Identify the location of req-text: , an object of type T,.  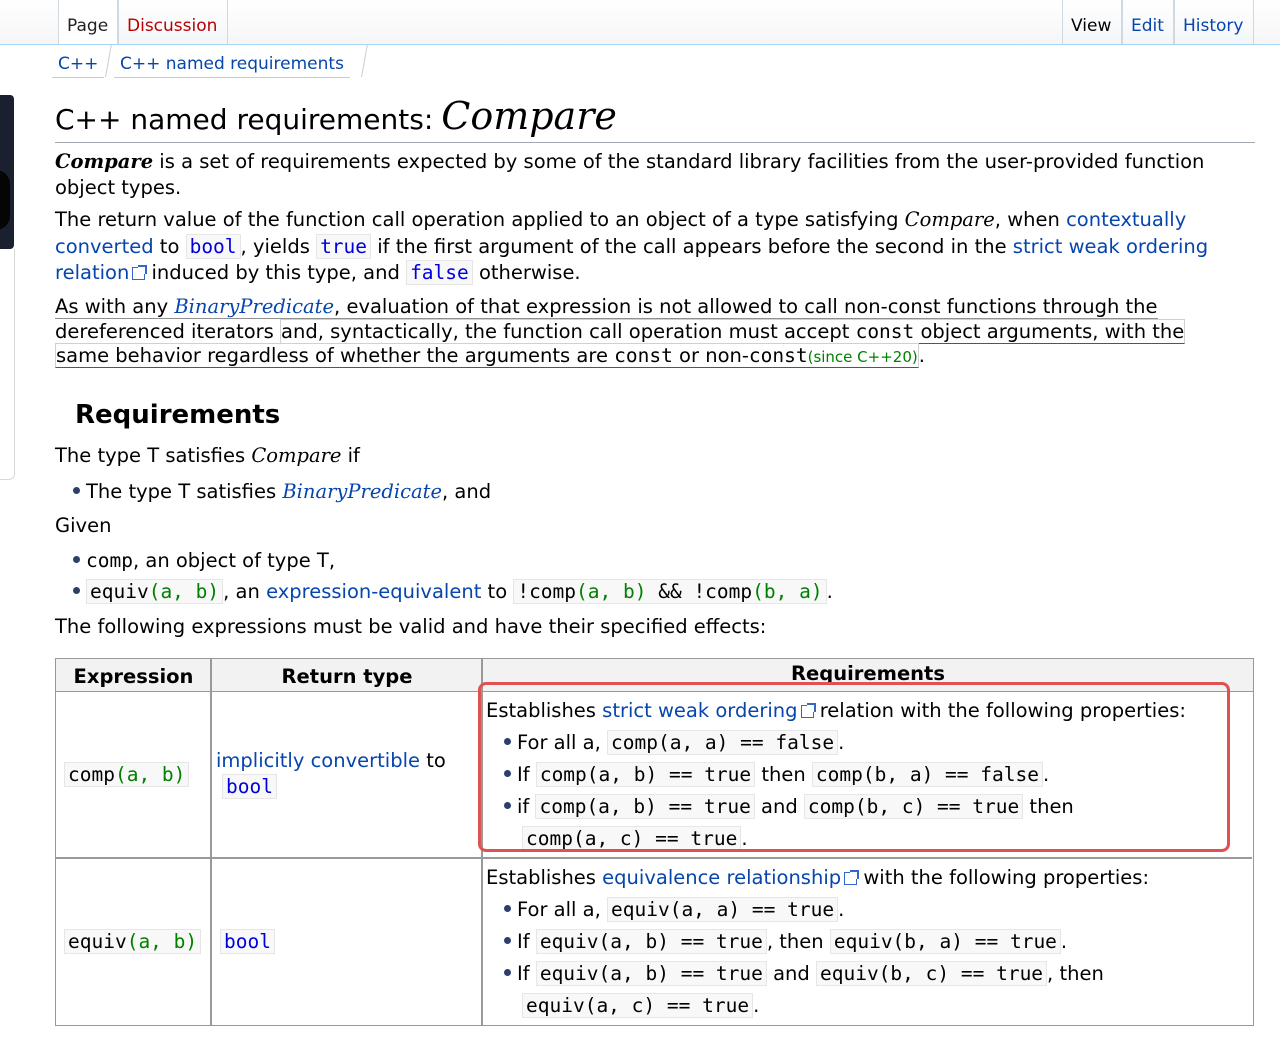
(234, 560).